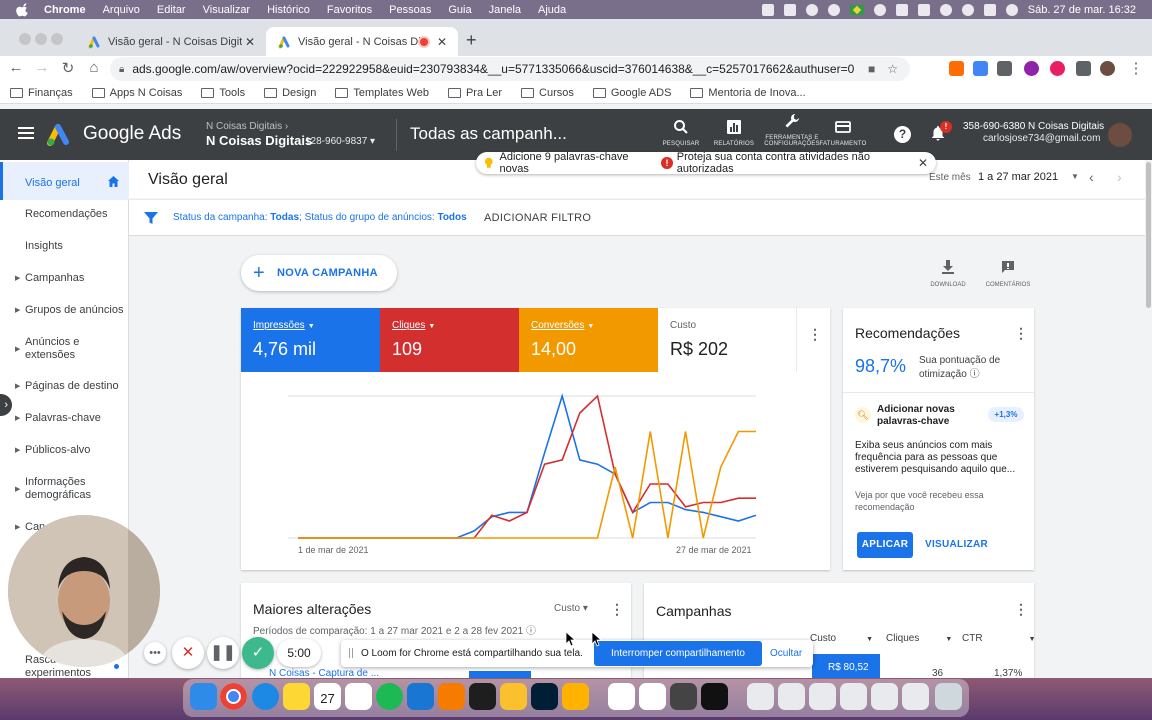  I want to click on metric-impressions: Impressões ▼ 4,76 mil, so click(310, 340).